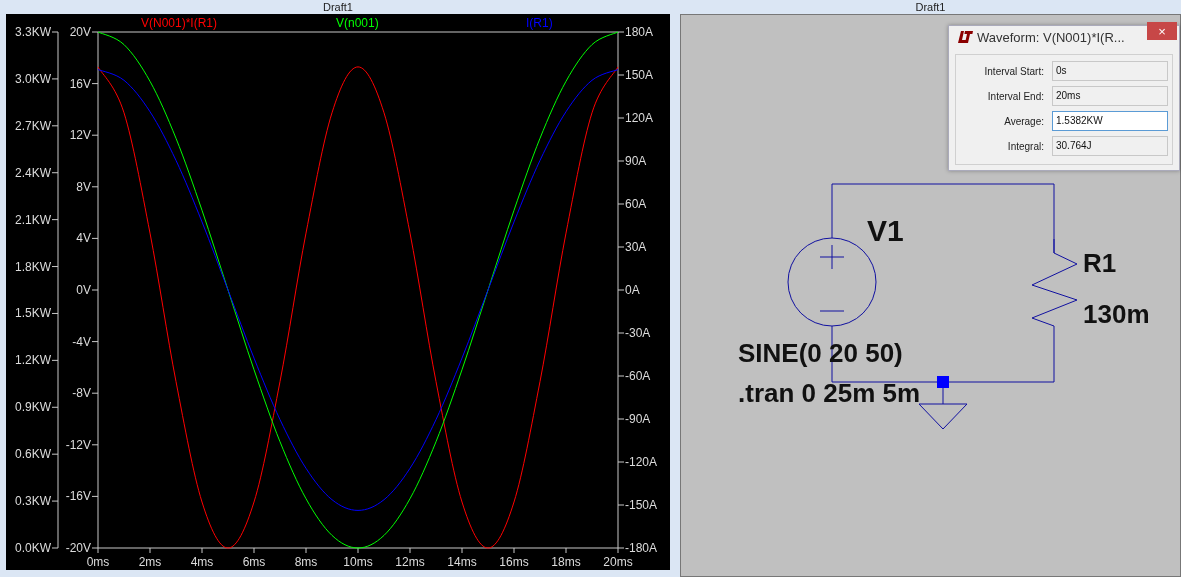 The width and height of the screenshot is (1181, 577). I want to click on tick-label: 3.3KW, so click(33, 32).